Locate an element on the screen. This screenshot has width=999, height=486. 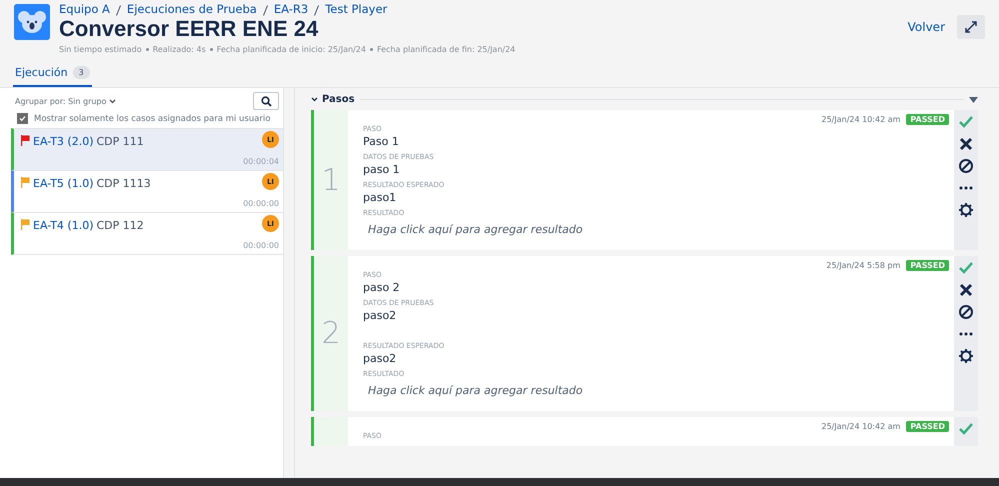
koala-logo-icon is located at coordinates (32, 22).